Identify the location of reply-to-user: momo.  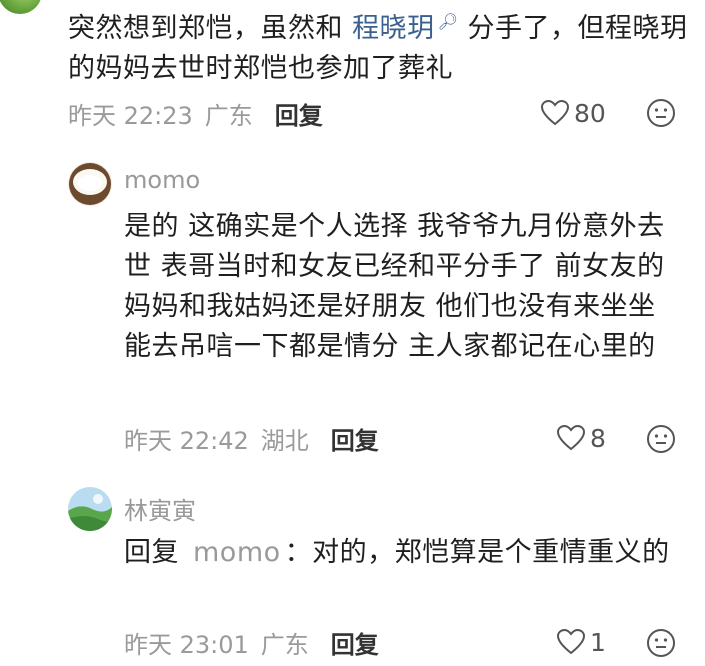
(237, 552).